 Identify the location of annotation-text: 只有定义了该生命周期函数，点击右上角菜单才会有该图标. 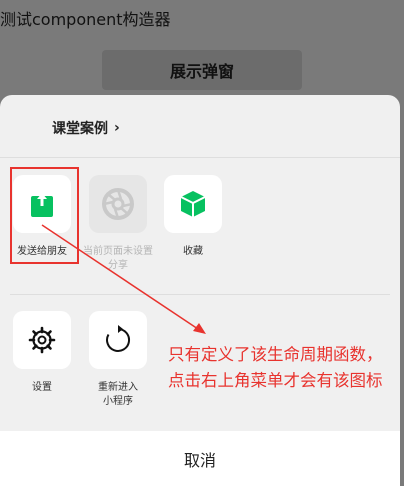
(275, 367).